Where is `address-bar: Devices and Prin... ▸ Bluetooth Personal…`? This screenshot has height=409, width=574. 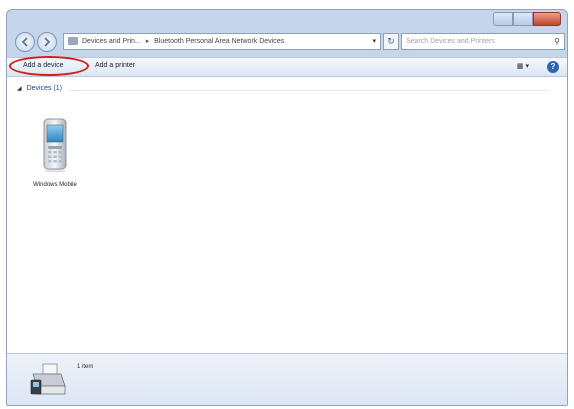
address-bar: Devices and Prin... ▸ Bluetooth Personal… is located at coordinates (222, 41).